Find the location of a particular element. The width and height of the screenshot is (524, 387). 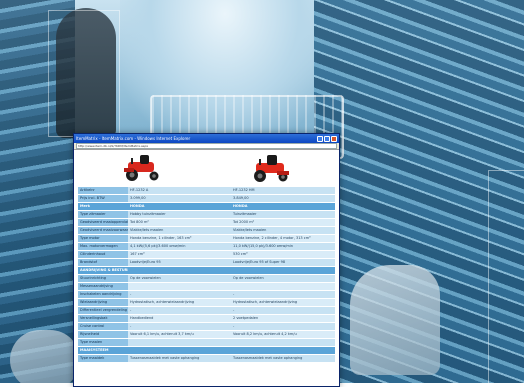

product-a-value: HF-1232 A is located at coordinates (179, 191).